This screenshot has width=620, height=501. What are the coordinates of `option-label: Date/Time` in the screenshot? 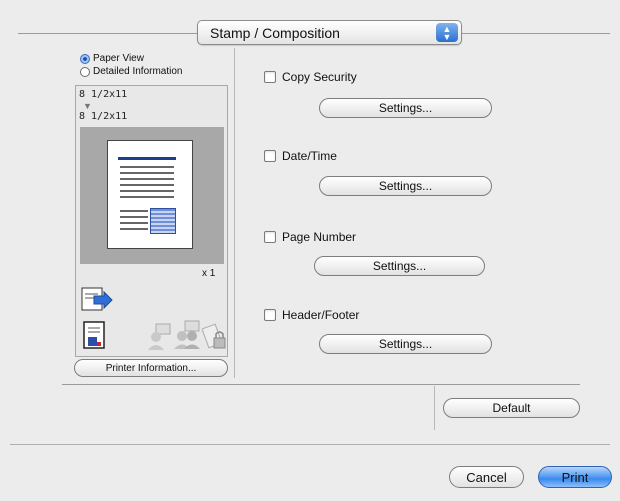 It's located at (309, 156).